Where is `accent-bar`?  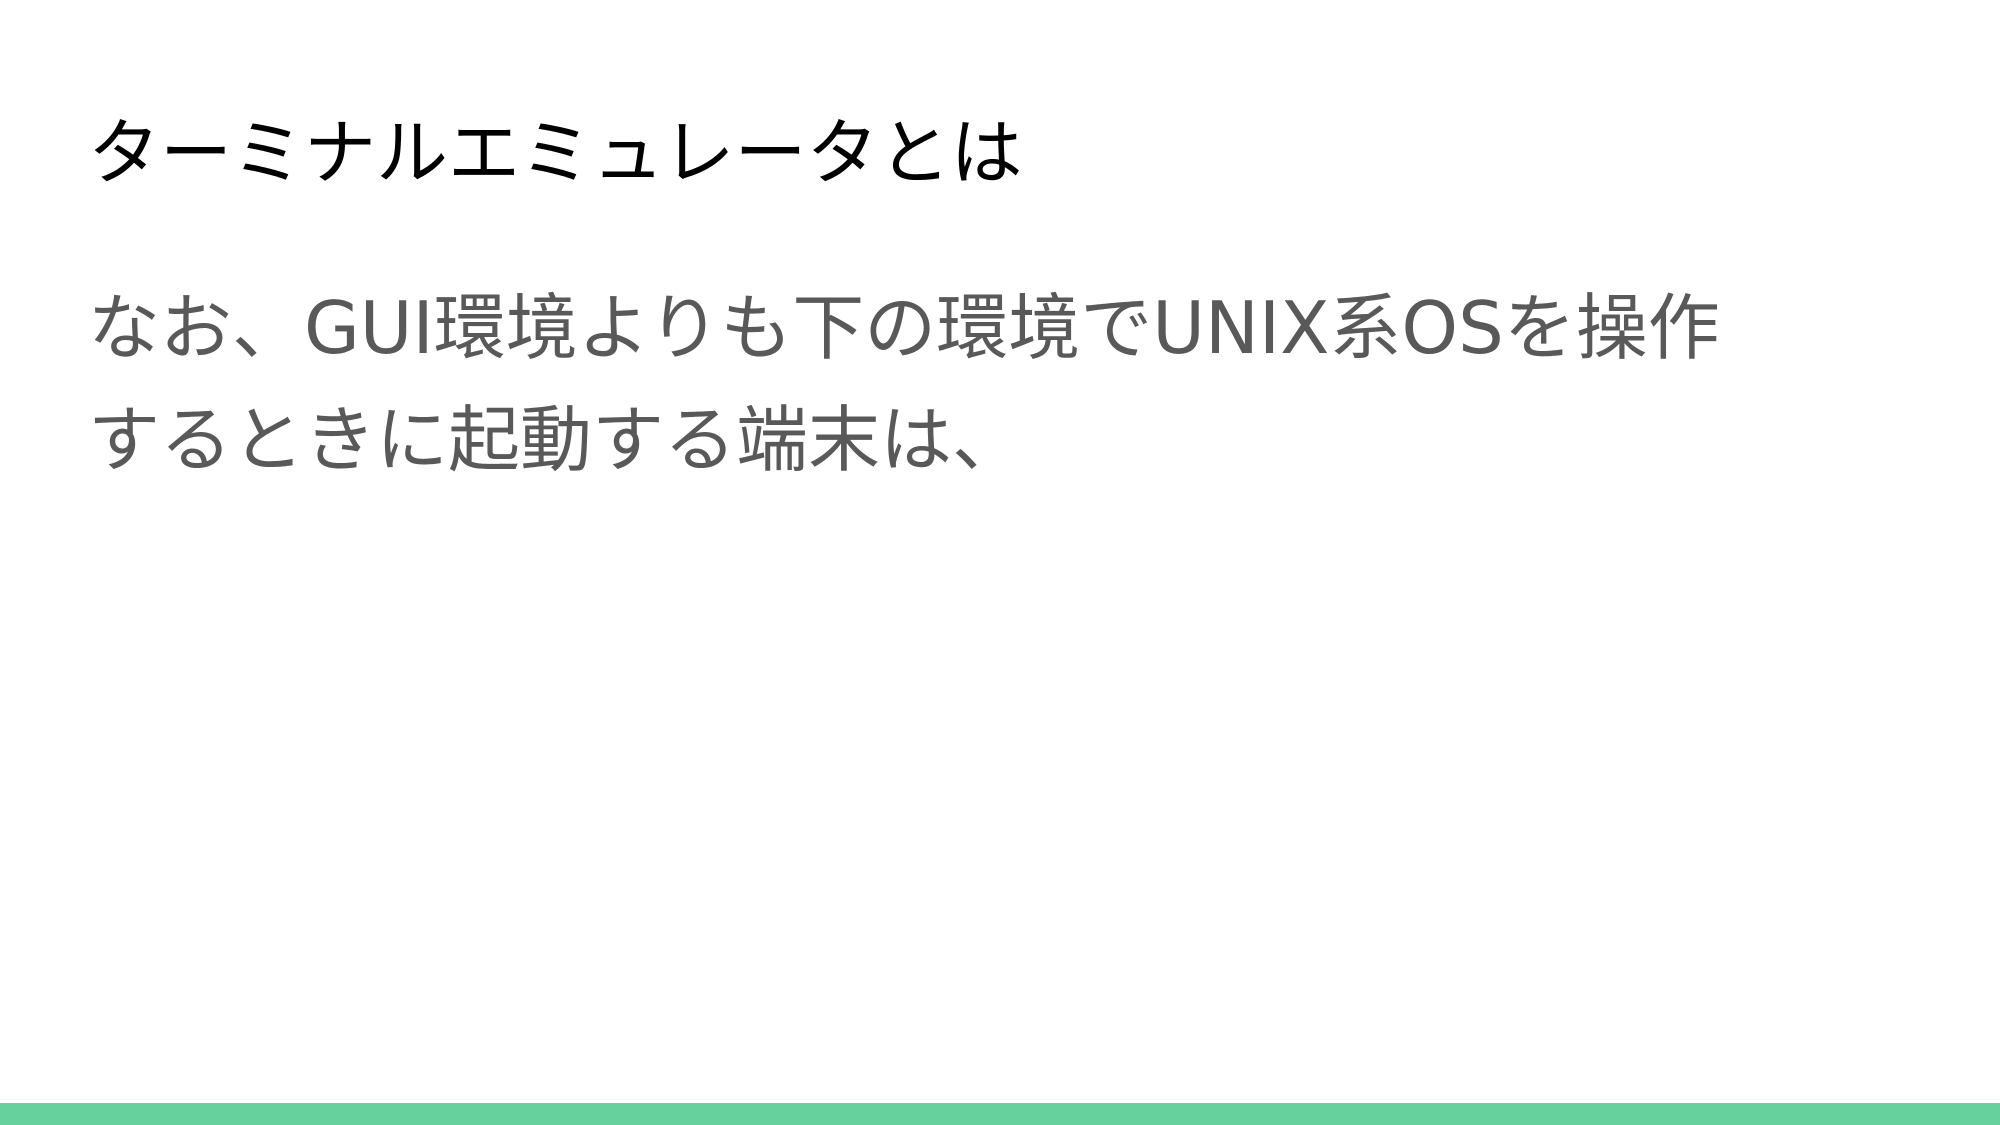 accent-bar is located at coordinates (1000, 1114).